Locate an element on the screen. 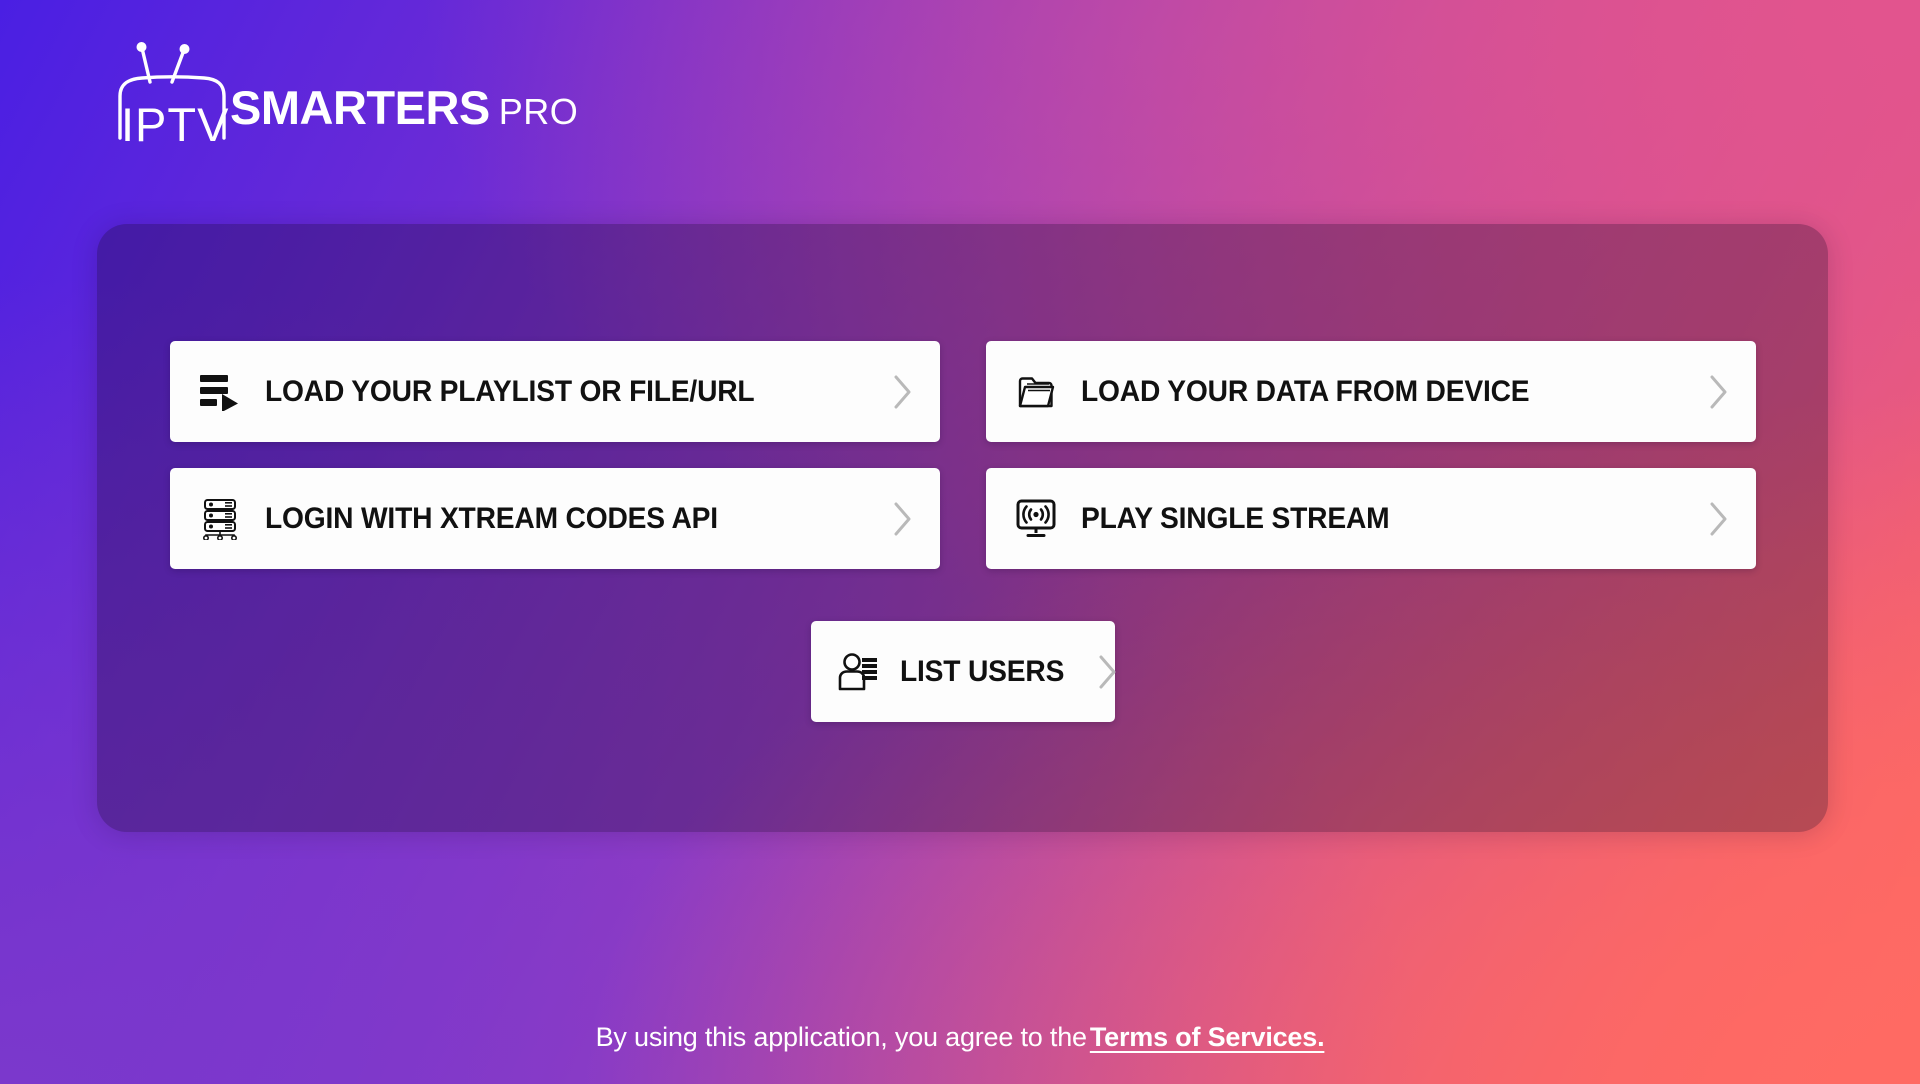 The image size is (1920, 1084). menu-tile-single-stream: PLAY SINGLE STREAM is located at coordinates (1371, 518).